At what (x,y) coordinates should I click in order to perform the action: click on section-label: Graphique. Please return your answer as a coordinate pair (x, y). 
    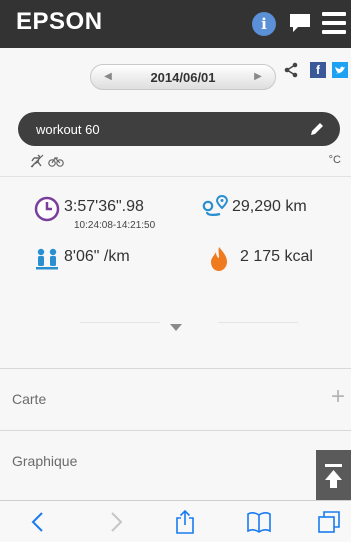
    Looking at the image, I should click on (45, 461).